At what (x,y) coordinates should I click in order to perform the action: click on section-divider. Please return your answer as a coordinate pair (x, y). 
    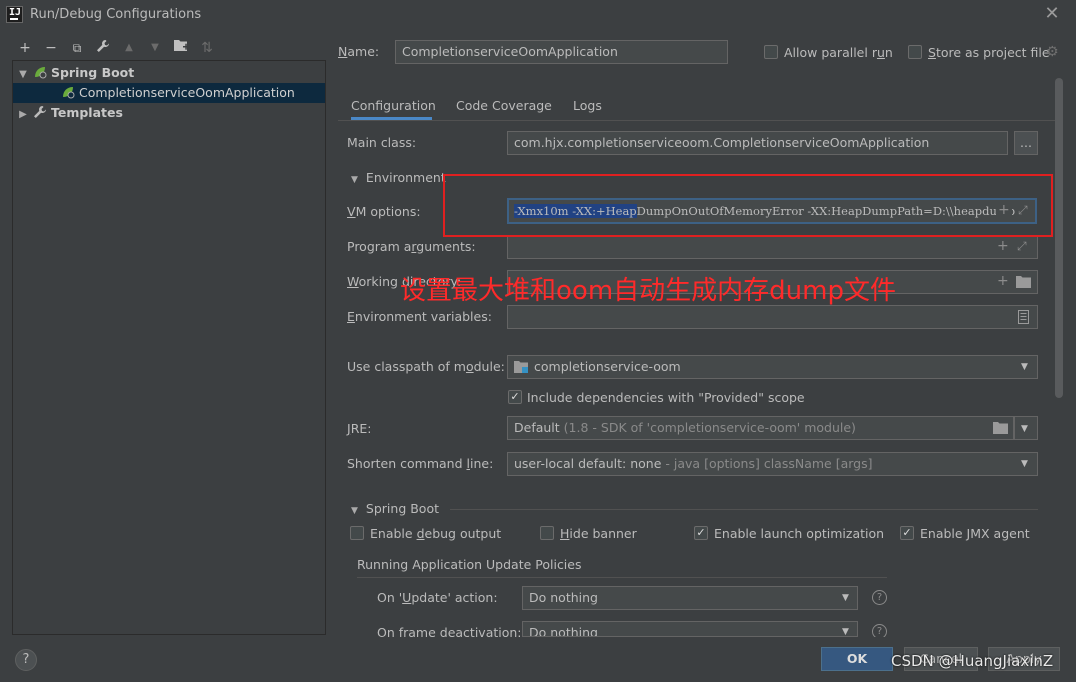
    Looking at the image, I should click on (744, 509).